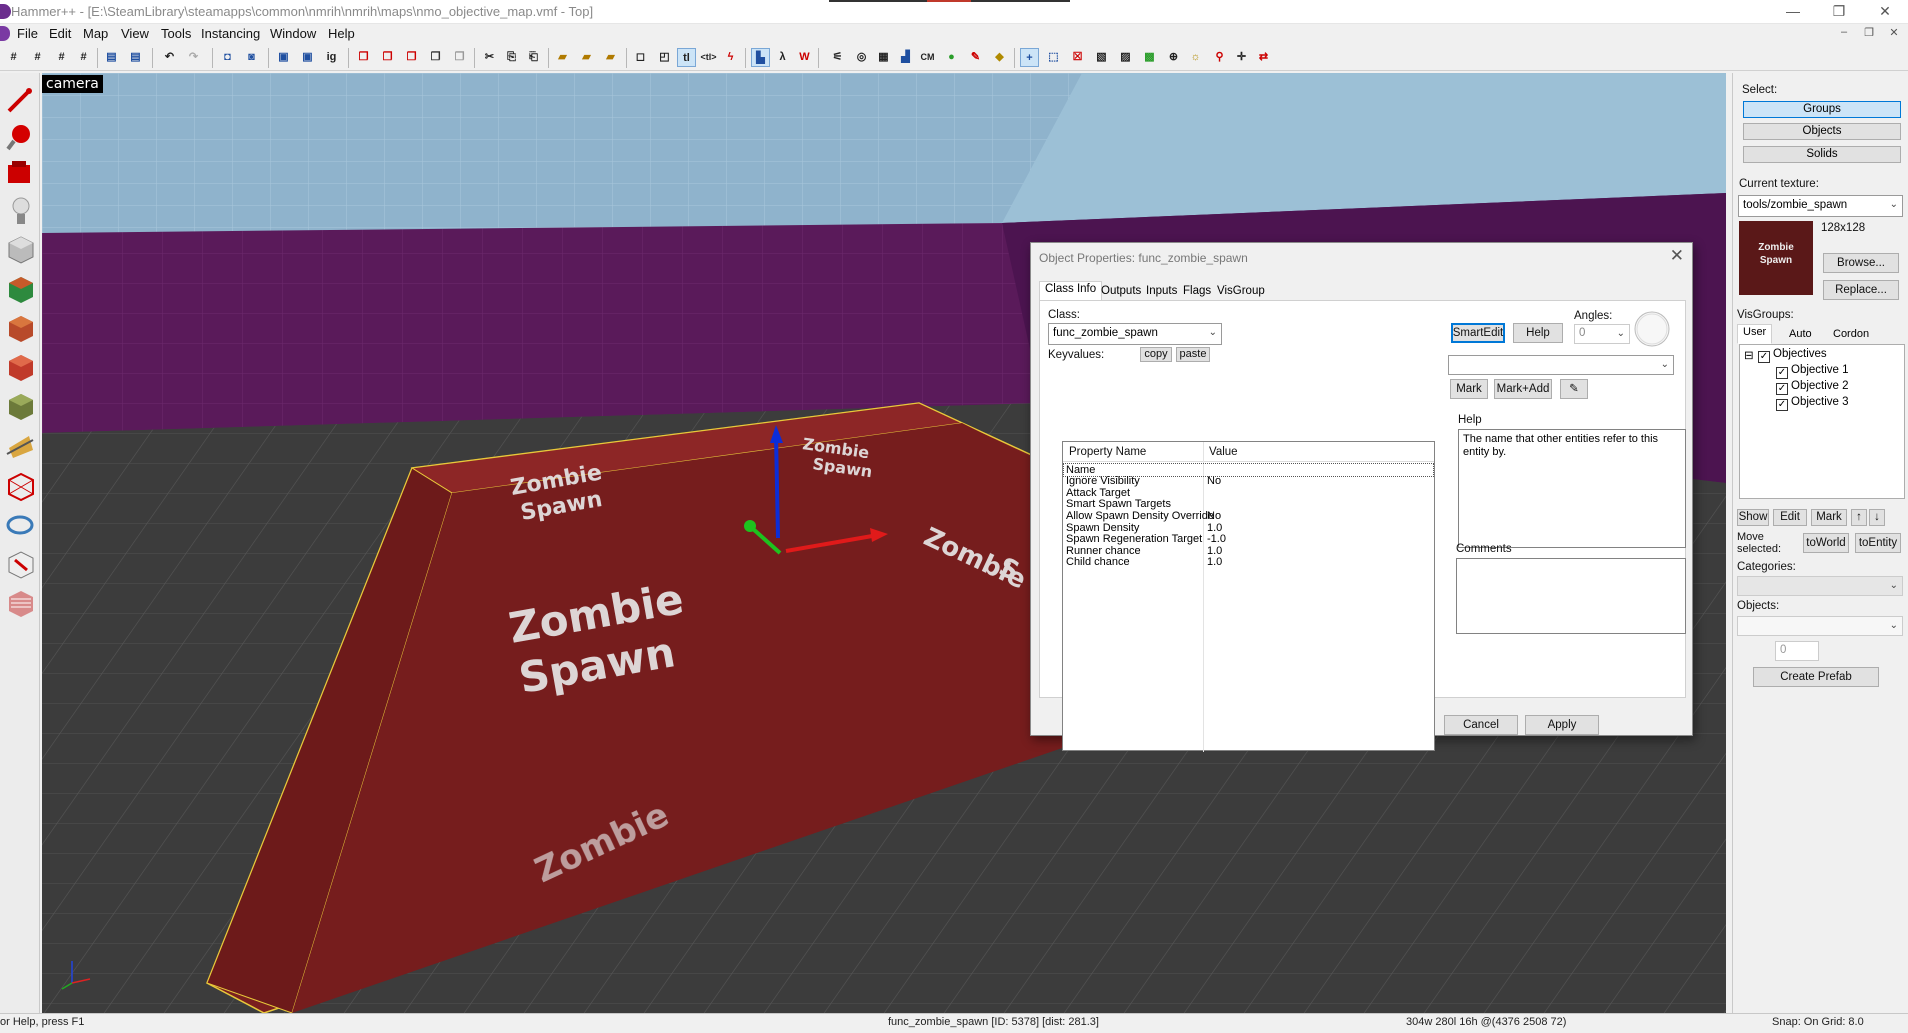  Describe the element at coordinates (708, 57) in the screenshot. I see `text-toggle-icon: <tl>` at that location.